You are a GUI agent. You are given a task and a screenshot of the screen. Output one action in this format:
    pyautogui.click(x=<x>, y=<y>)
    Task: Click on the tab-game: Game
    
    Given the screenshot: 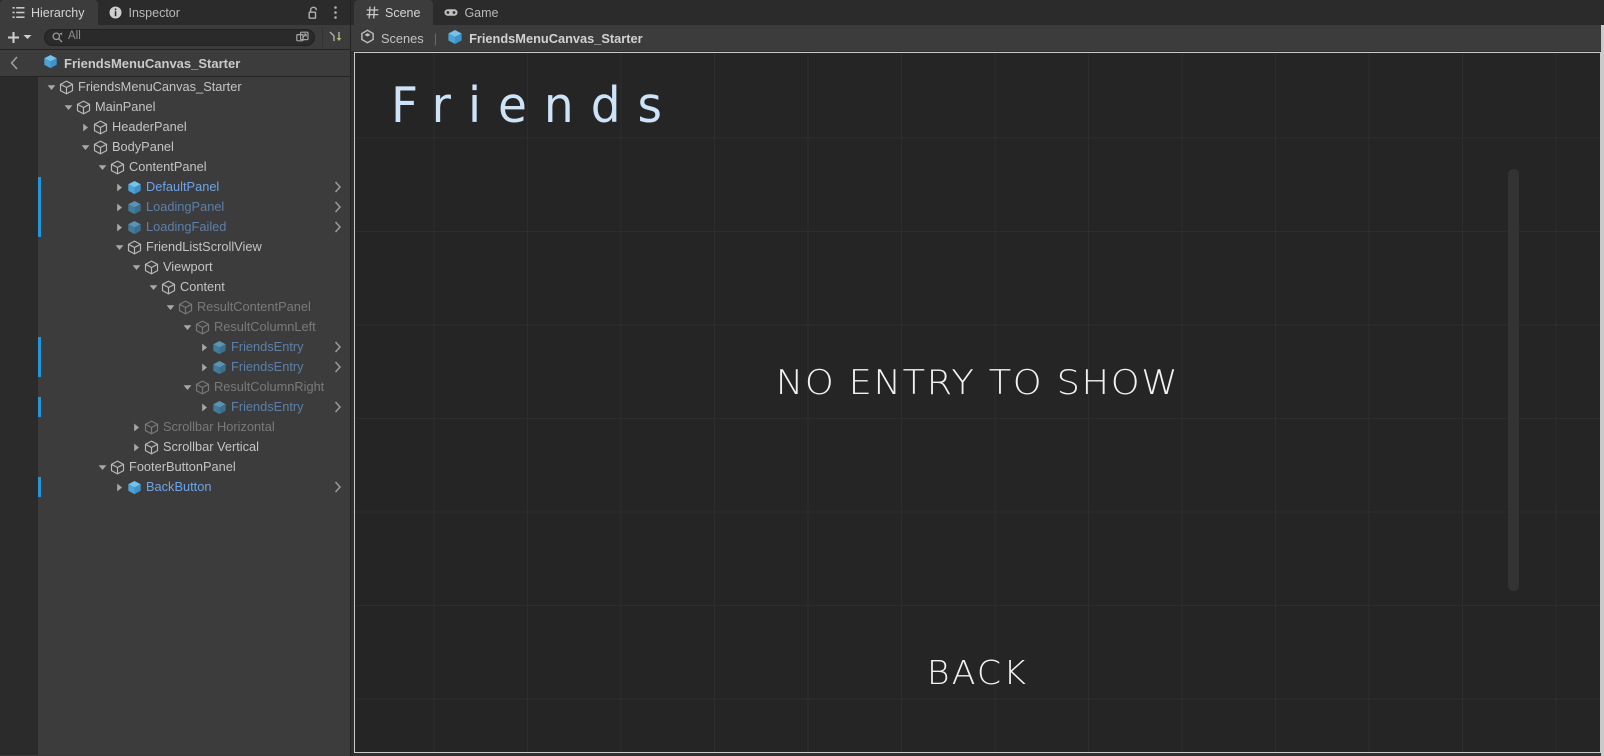 What is the action you would take?
    pyautogui.click(x=472, y=12)
    